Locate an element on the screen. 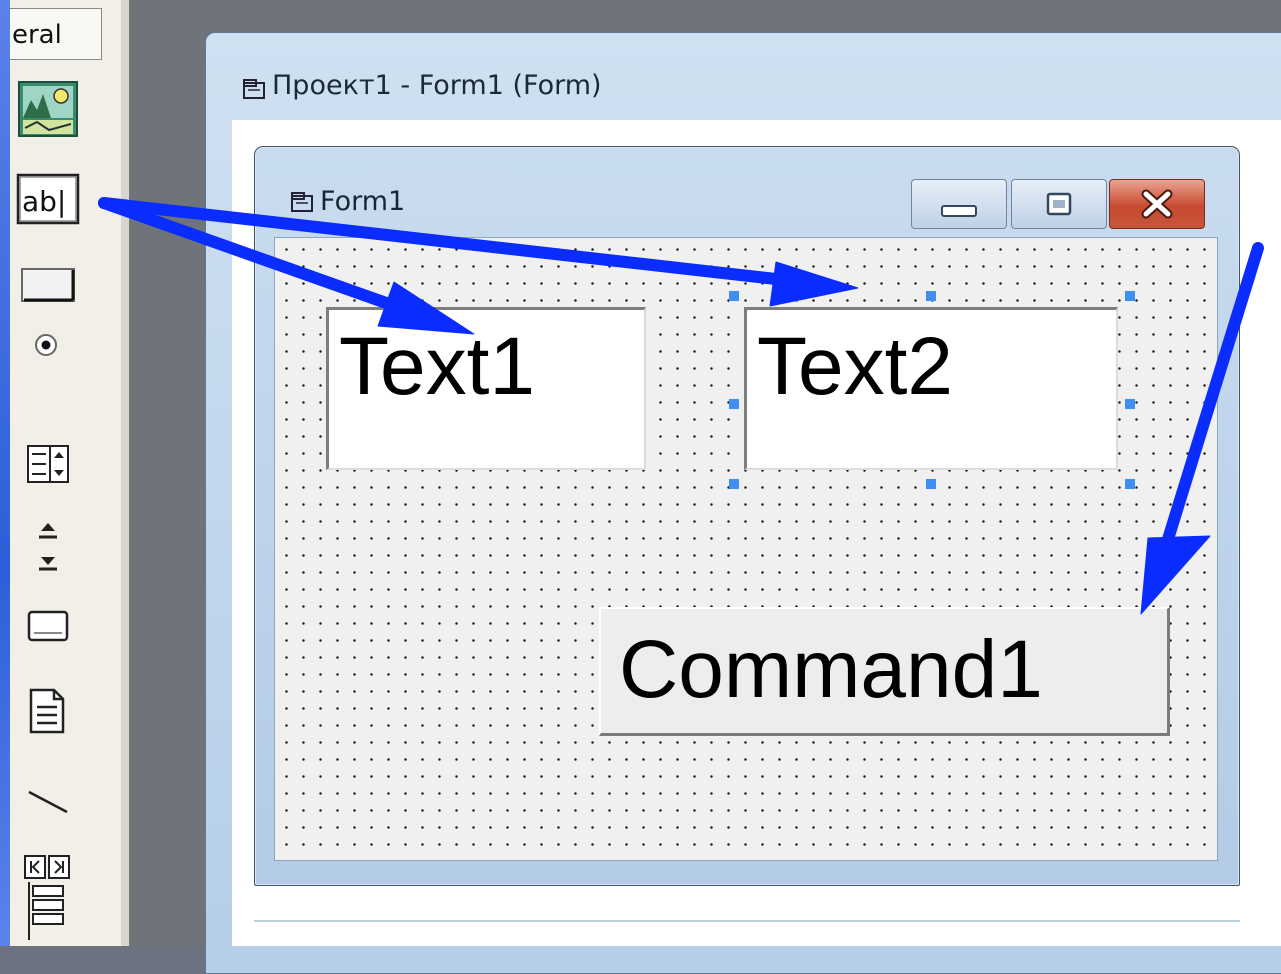 Image resolution: width=1281 pixels, height=974 pixels. arrow-to-command1 is located at coordinates (1207, 413).